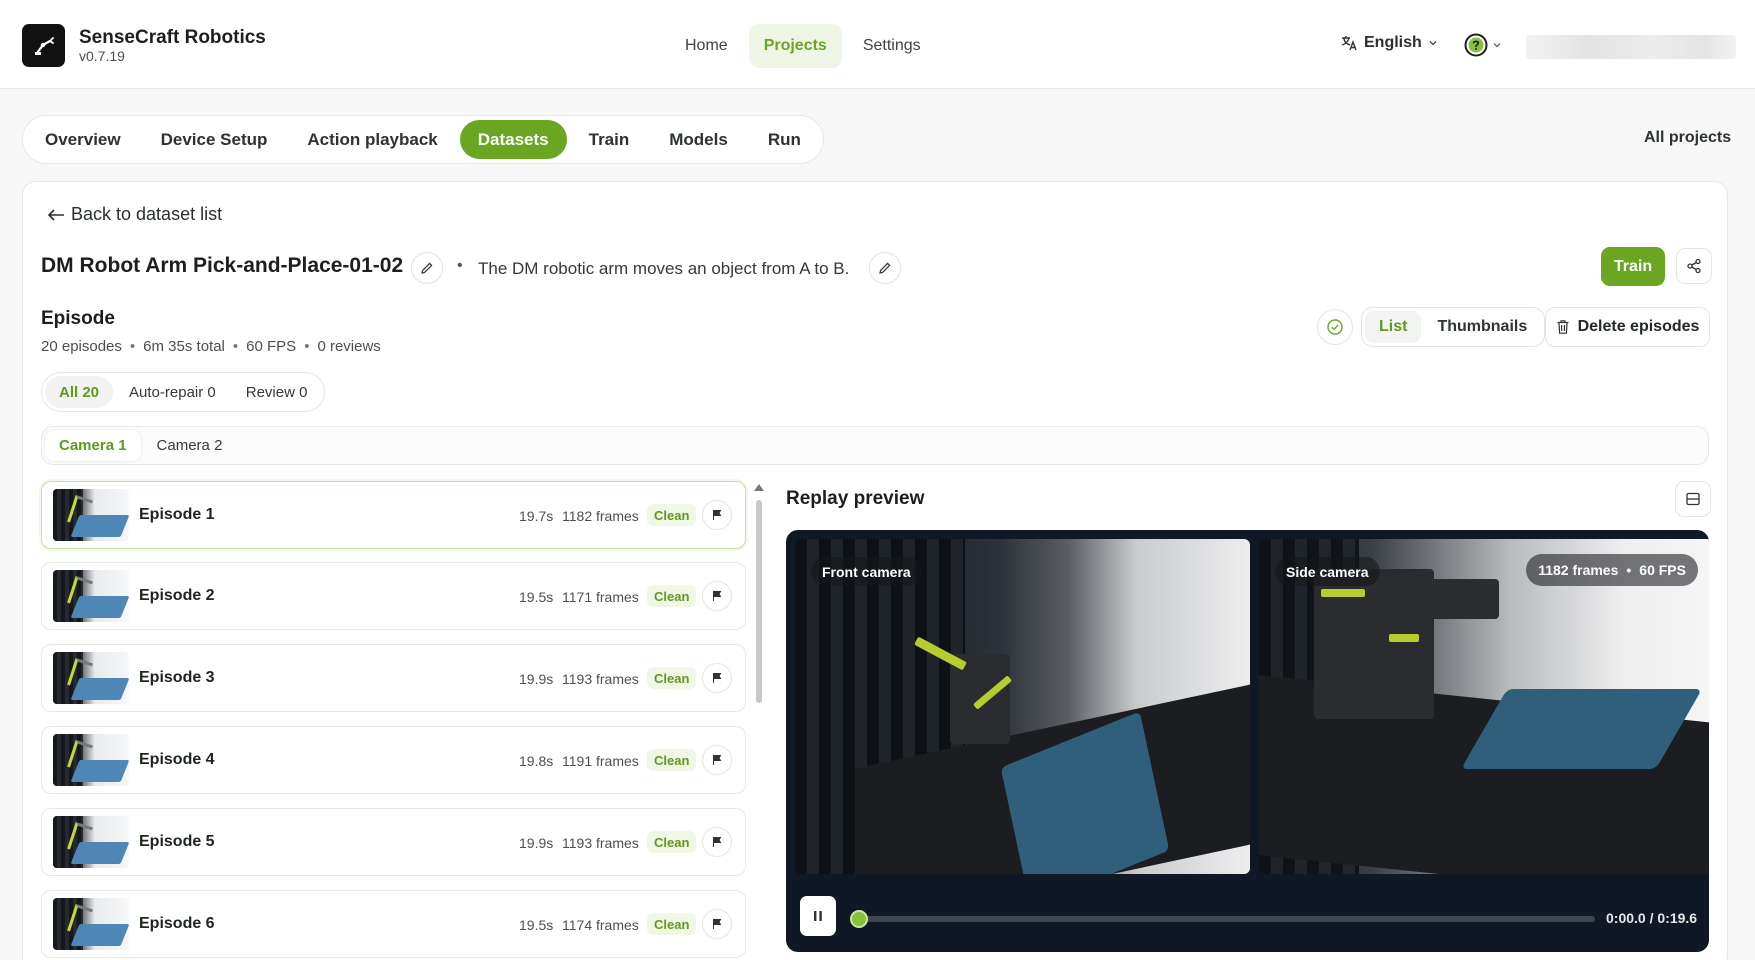  I want to click on side-camera-view: Side camera 1182 frames • 60 FPS, so click(1484, 706).